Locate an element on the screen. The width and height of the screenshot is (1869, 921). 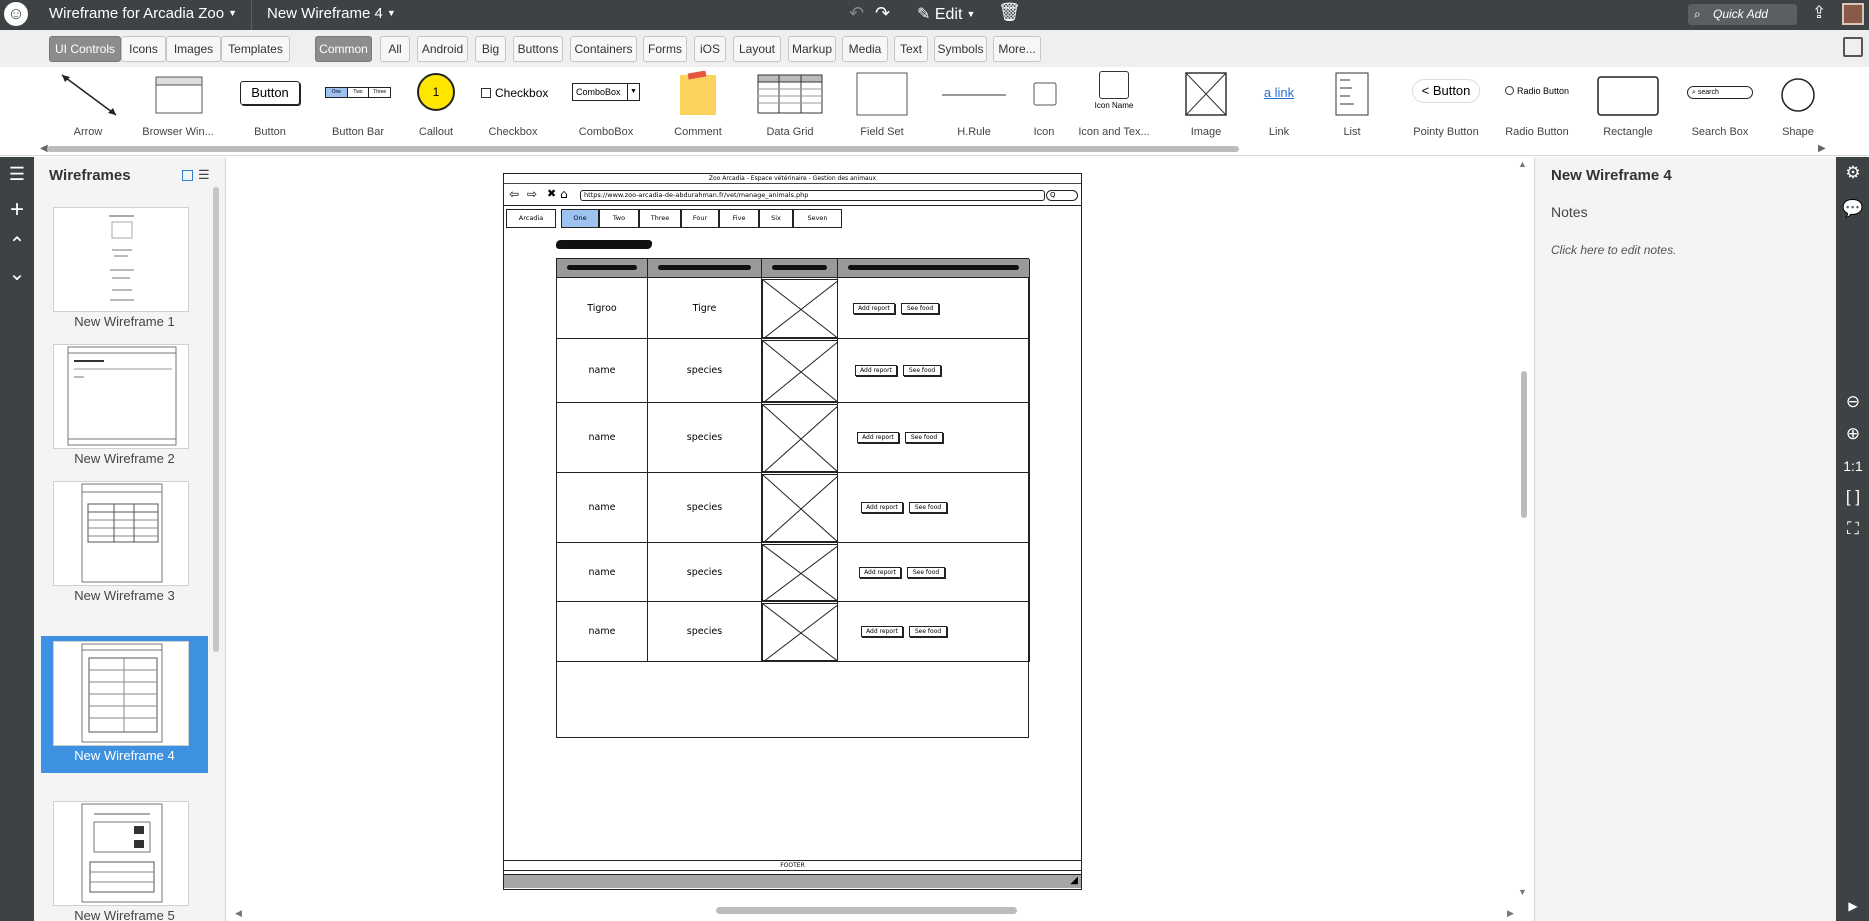
home-icon: ⌂ is located at coordinates (564, 194).